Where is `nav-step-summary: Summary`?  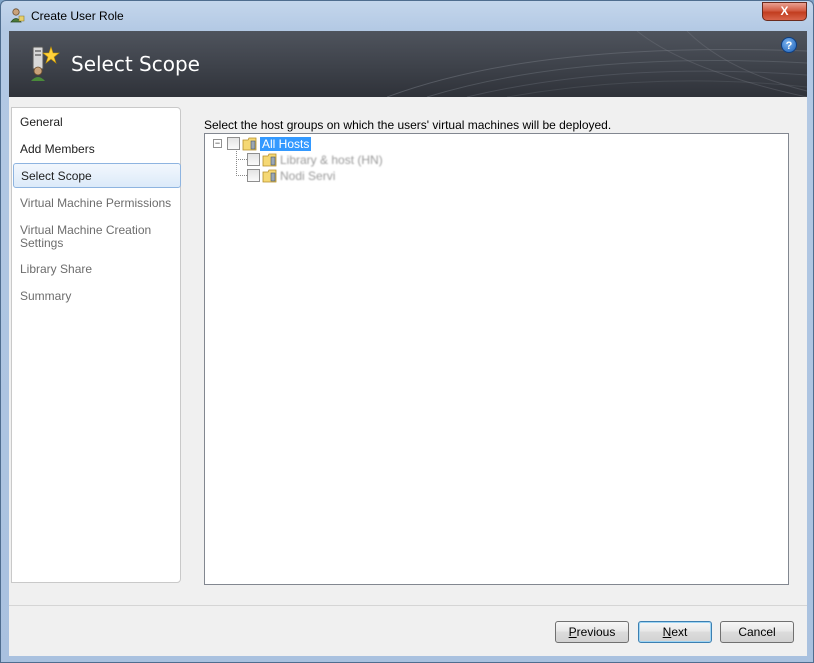
nav-step-summary: Summary is located at coordinates (96, 296).